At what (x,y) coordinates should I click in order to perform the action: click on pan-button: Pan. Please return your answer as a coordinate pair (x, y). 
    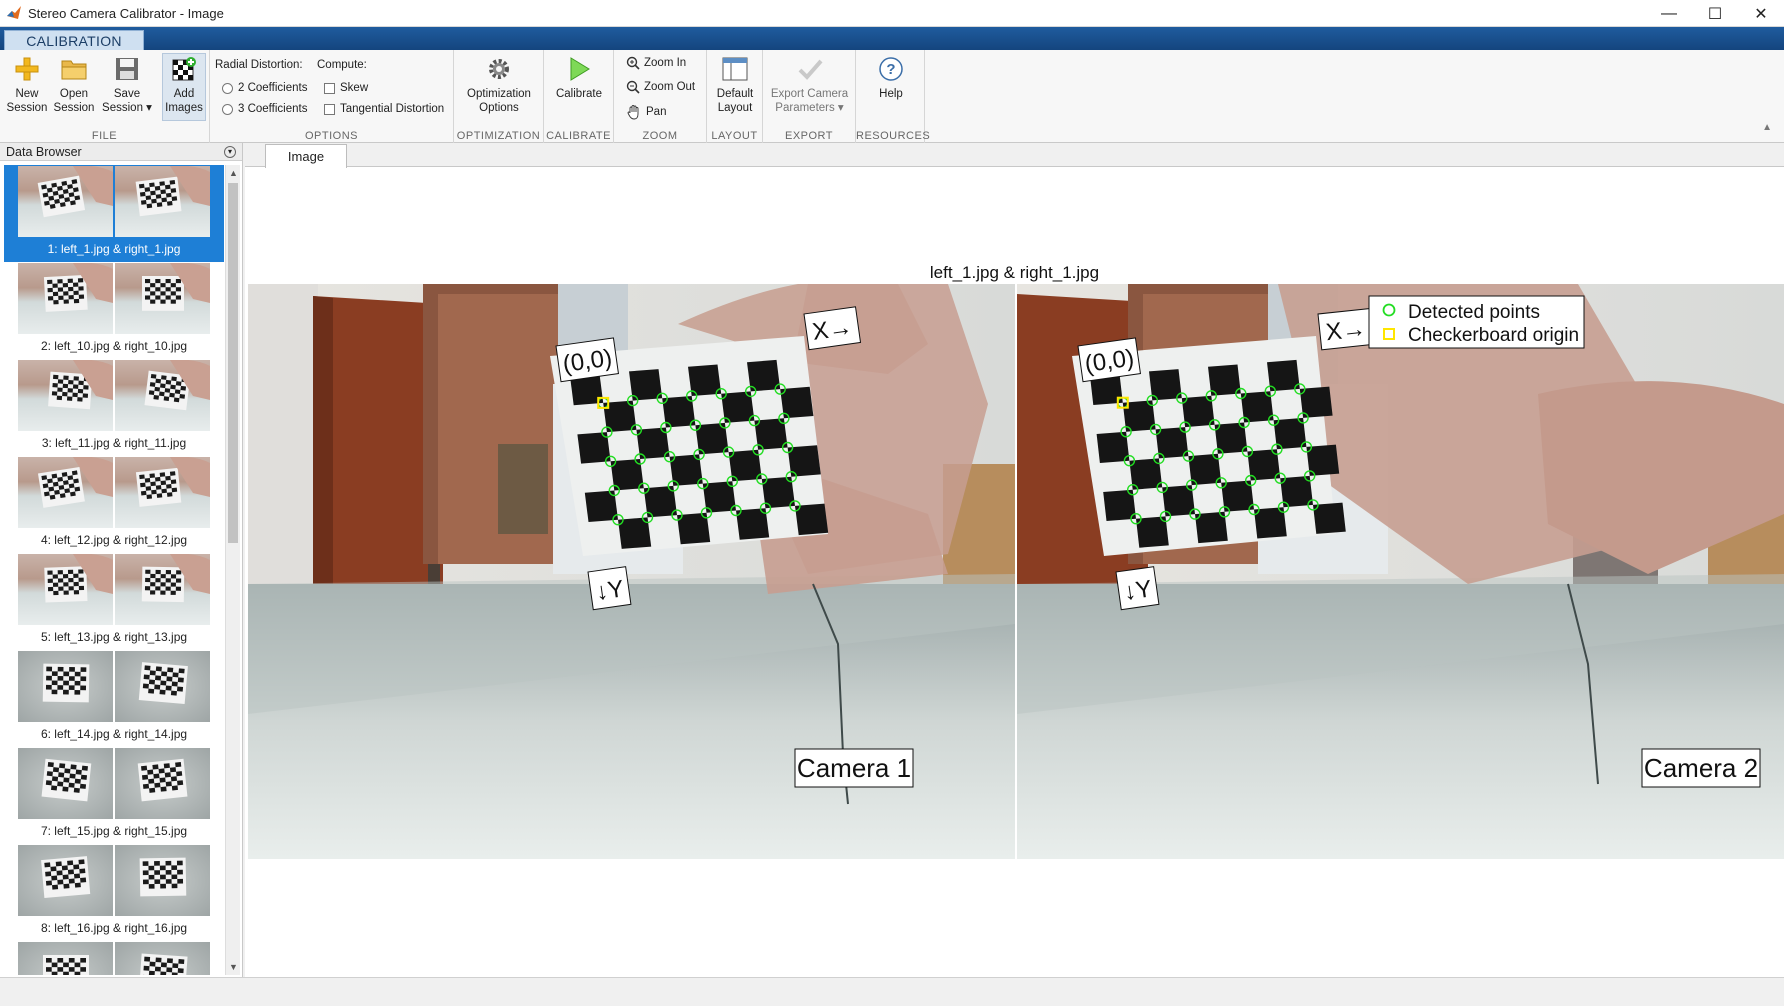
    Looking at the image, I should click on (646, 112).